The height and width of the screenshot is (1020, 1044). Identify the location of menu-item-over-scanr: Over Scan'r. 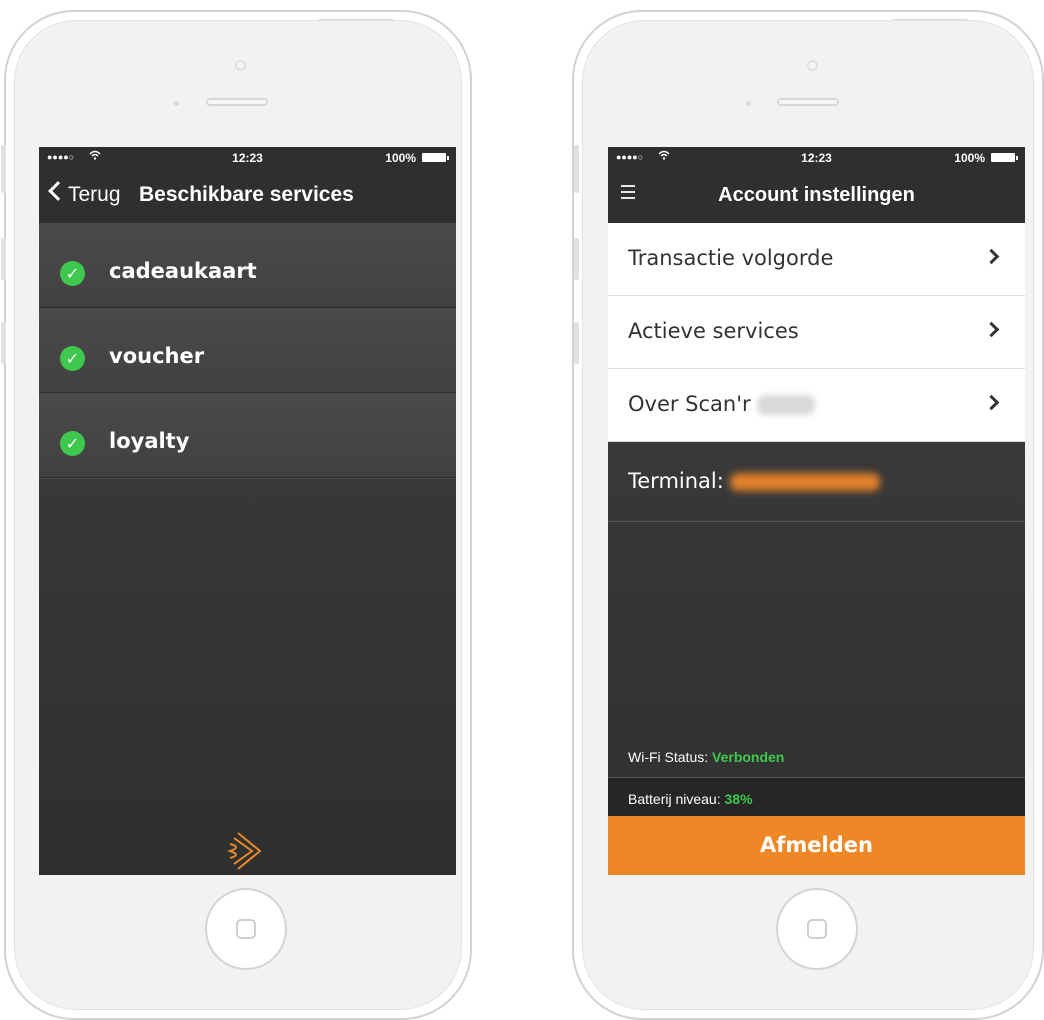
(816, 405).